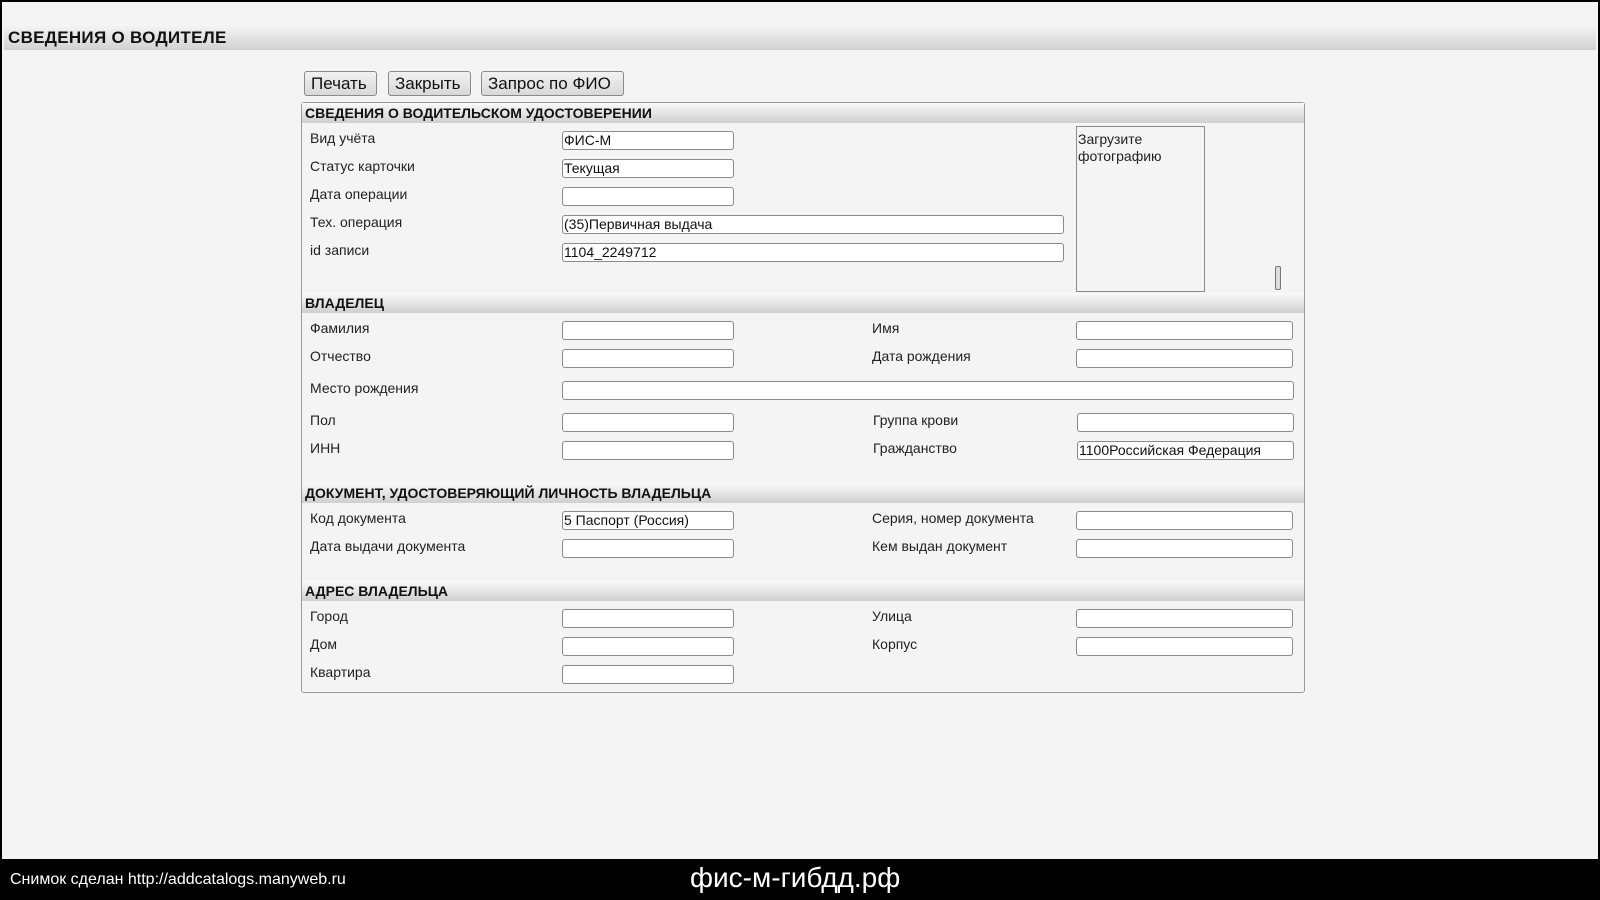 This screenshot has height=900, width=1600. Describe the element at coordinates (1120, 147) in the screenshot. I see `photo-alt-text: Загрузите фотографию` at that location.